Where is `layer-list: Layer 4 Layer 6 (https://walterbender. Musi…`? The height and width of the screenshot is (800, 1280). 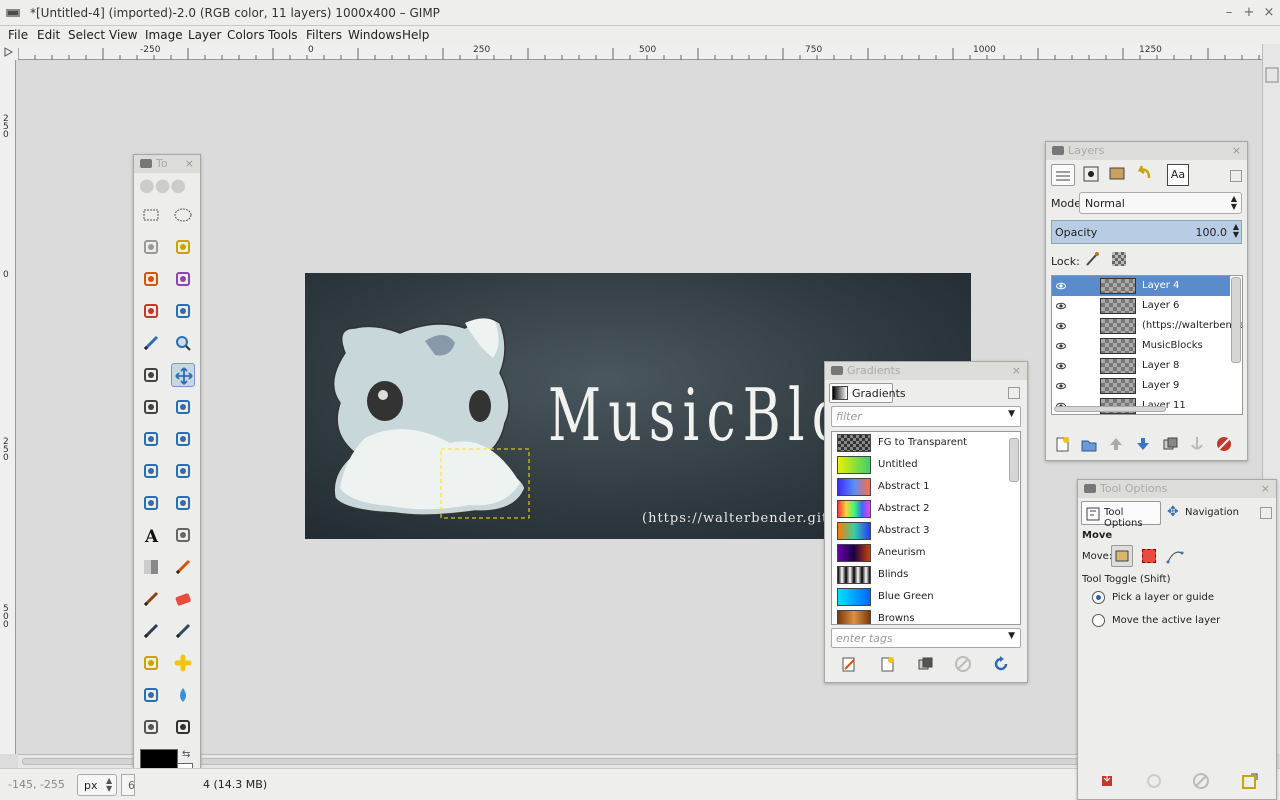
layer-list: Layer 4 Layer 6 (https://walterbender. Musi… is located at coordinates (1147, 345).